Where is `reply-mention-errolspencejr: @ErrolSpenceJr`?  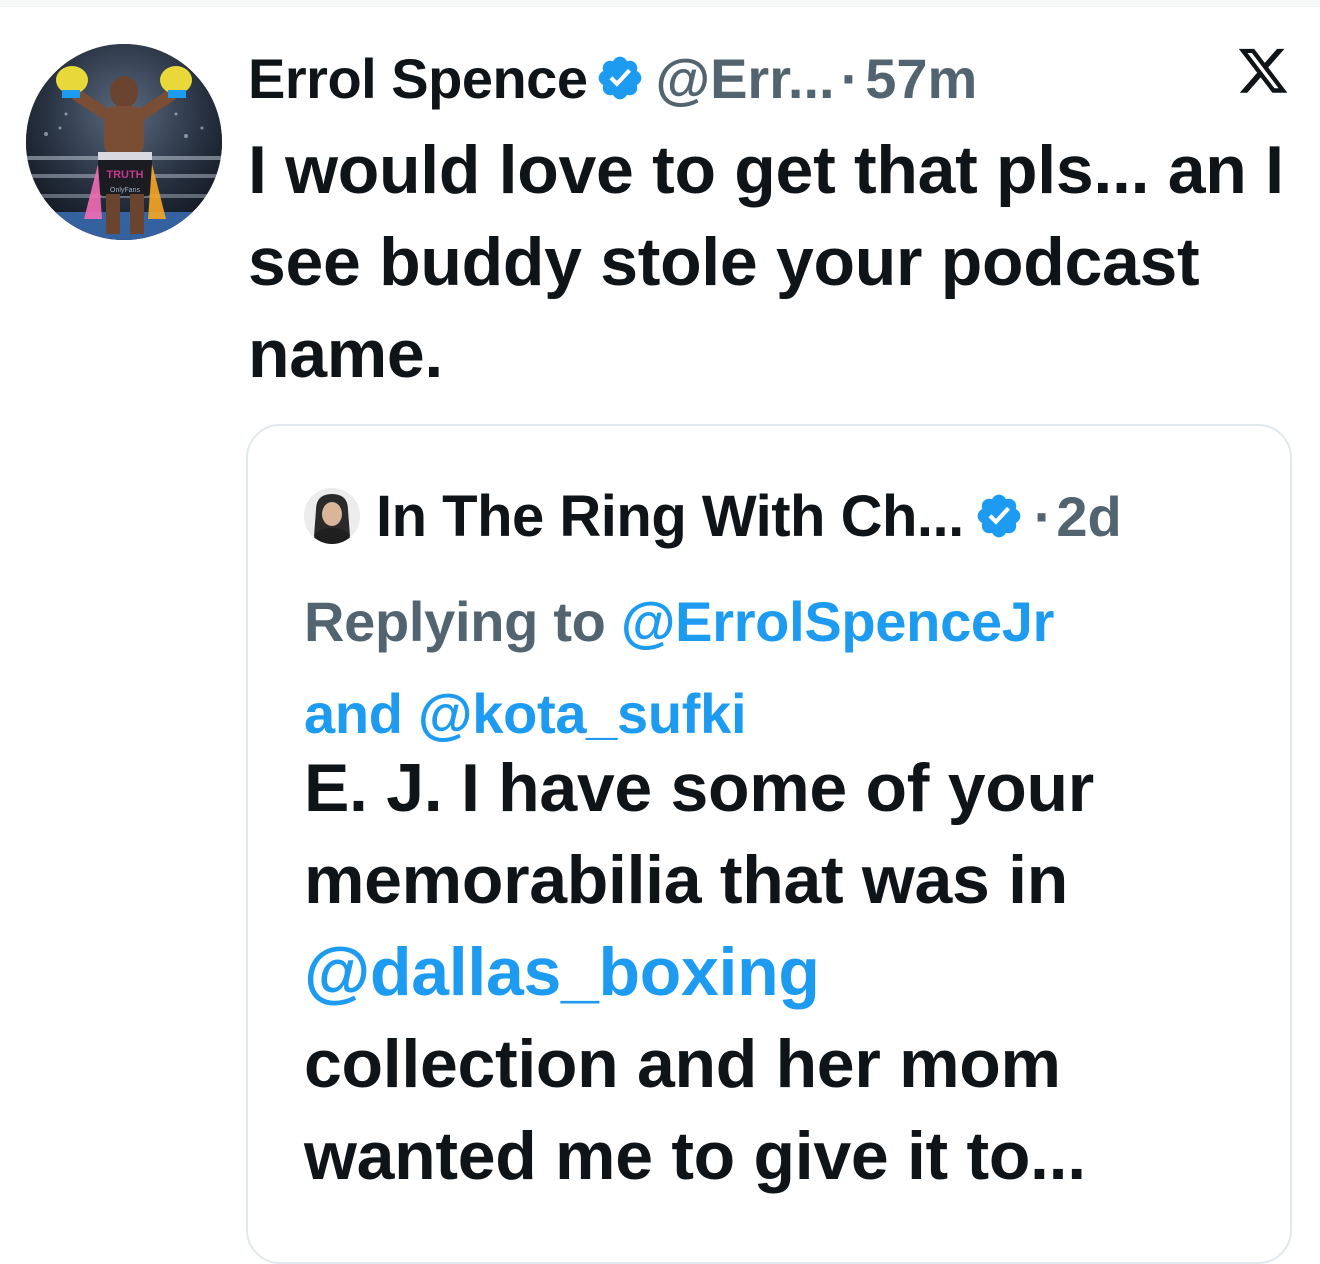 reply-mention-errolspencejr: @ErrolSpenceJr is located at coordinates (838, 621).